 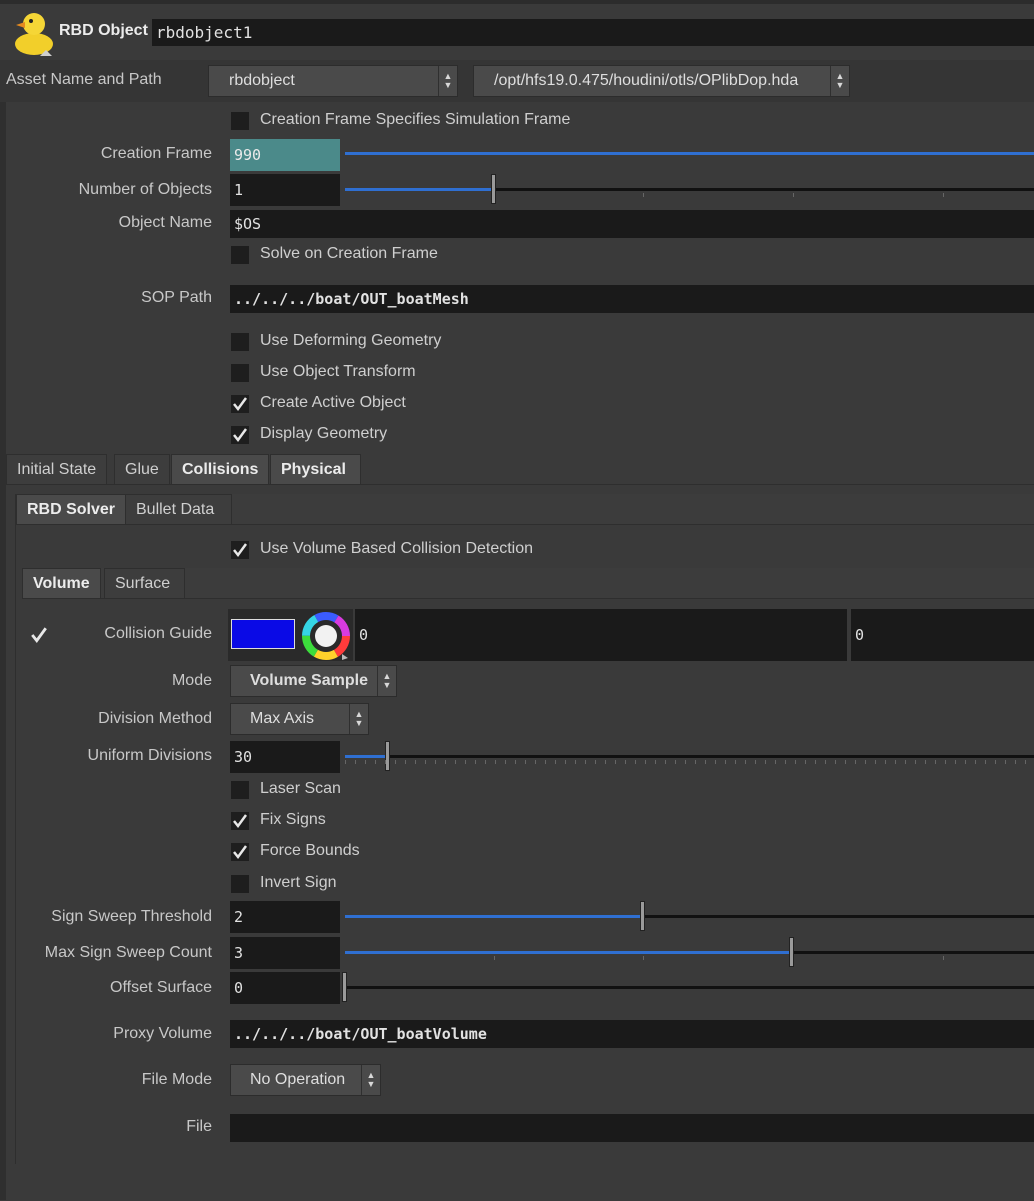 I want to click on invert-sign-label: Invert Sign, so click(x=298, y=882).